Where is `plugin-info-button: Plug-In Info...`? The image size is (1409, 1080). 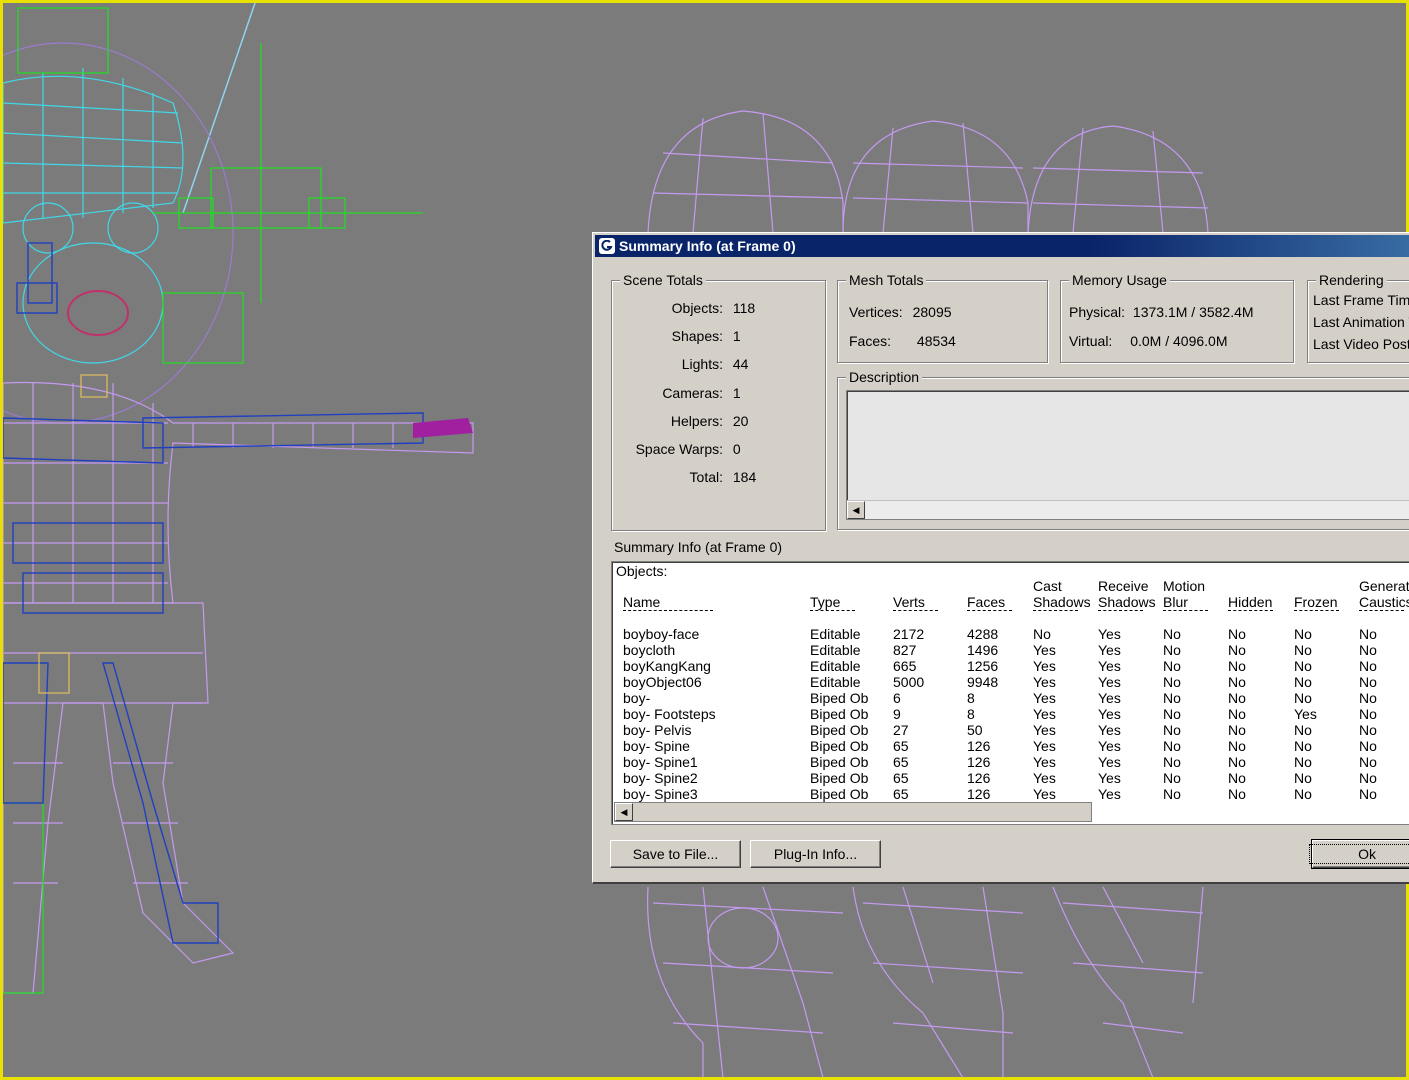
plugin-info-button: Plug-In Info... is located at coordinates (815, 854).